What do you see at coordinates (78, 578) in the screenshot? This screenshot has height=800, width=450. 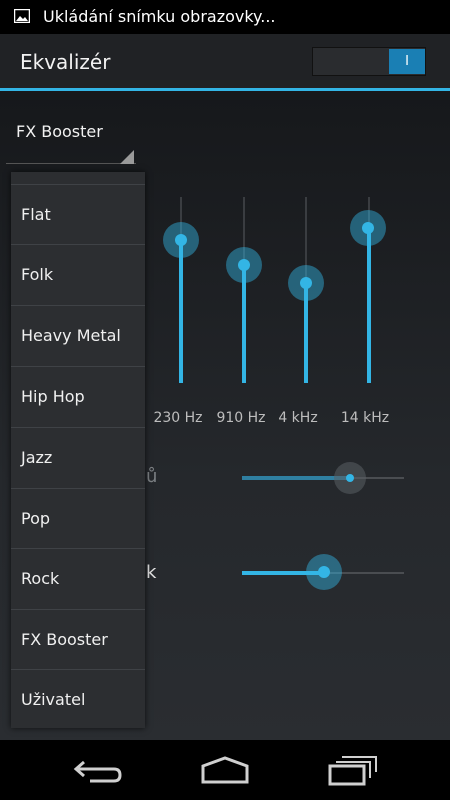 I see `dropdown-item-rock: Rock` at bounding box center [78, 578].